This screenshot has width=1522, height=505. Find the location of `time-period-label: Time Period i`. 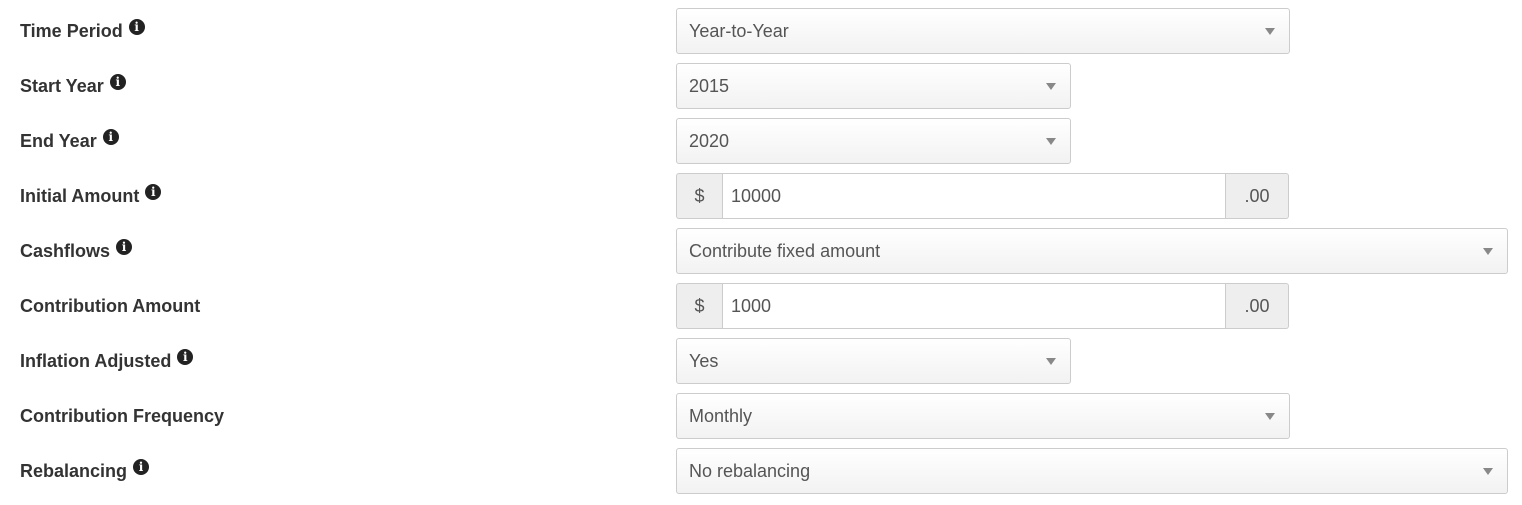

time-period-label: Time Period i is located at coordinates (82, 31).